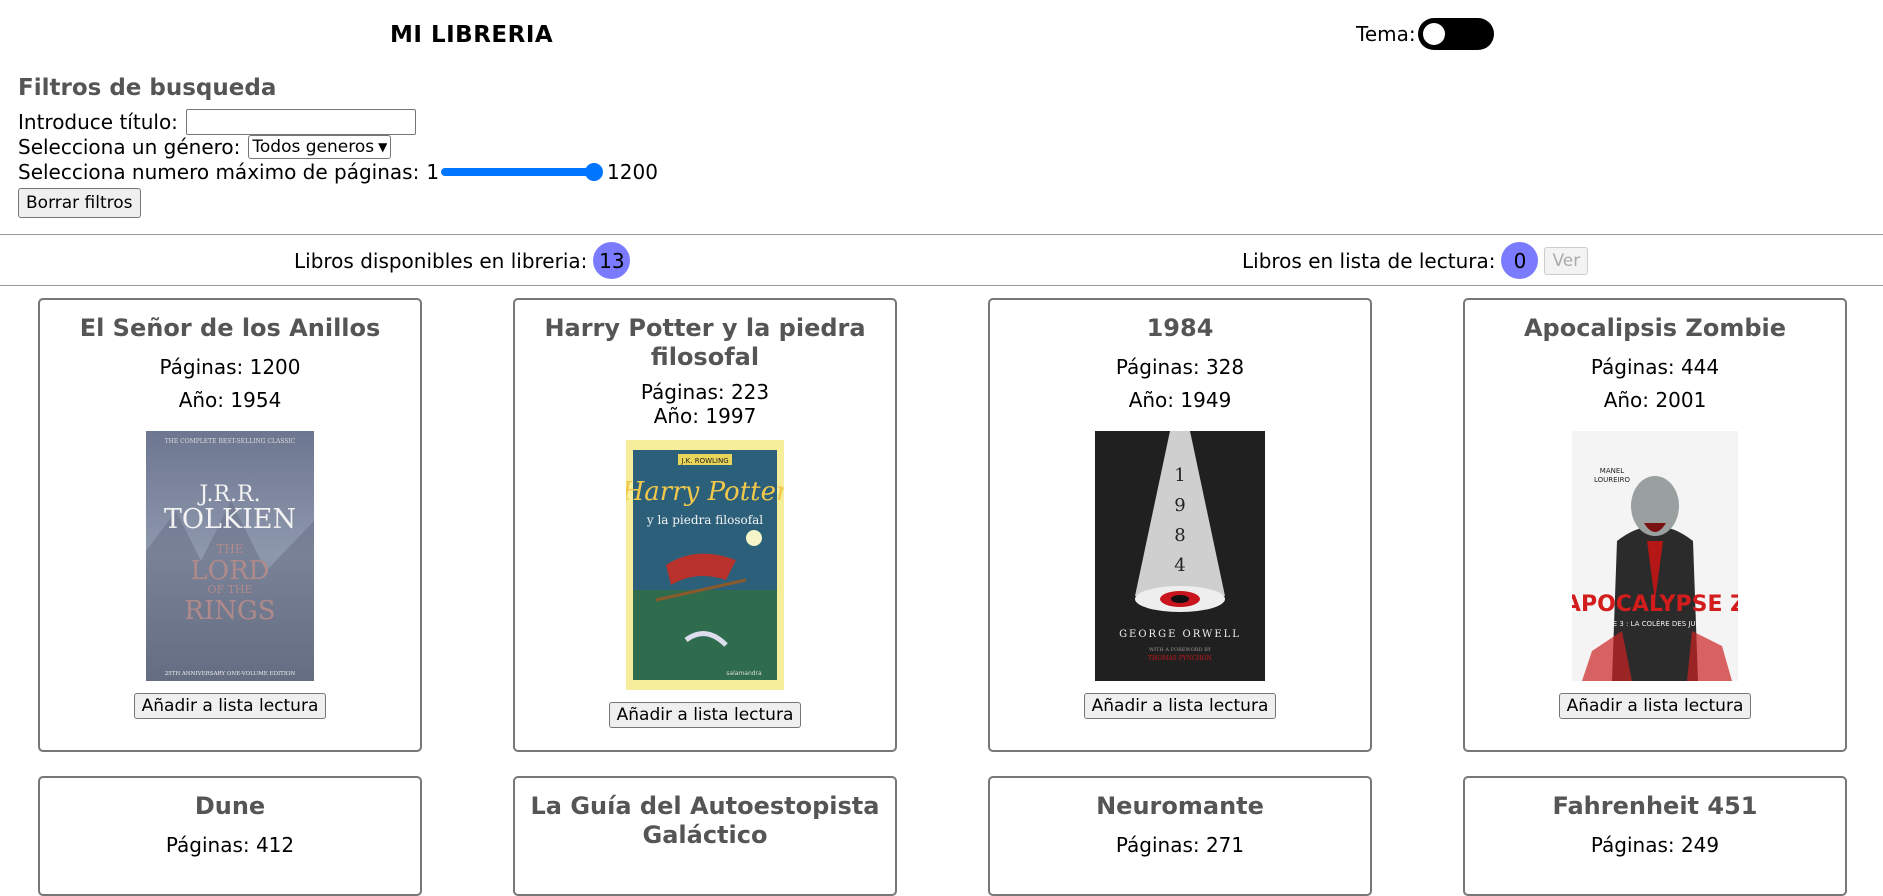  I want to click on book-title: 1984, so click(1180, 328).